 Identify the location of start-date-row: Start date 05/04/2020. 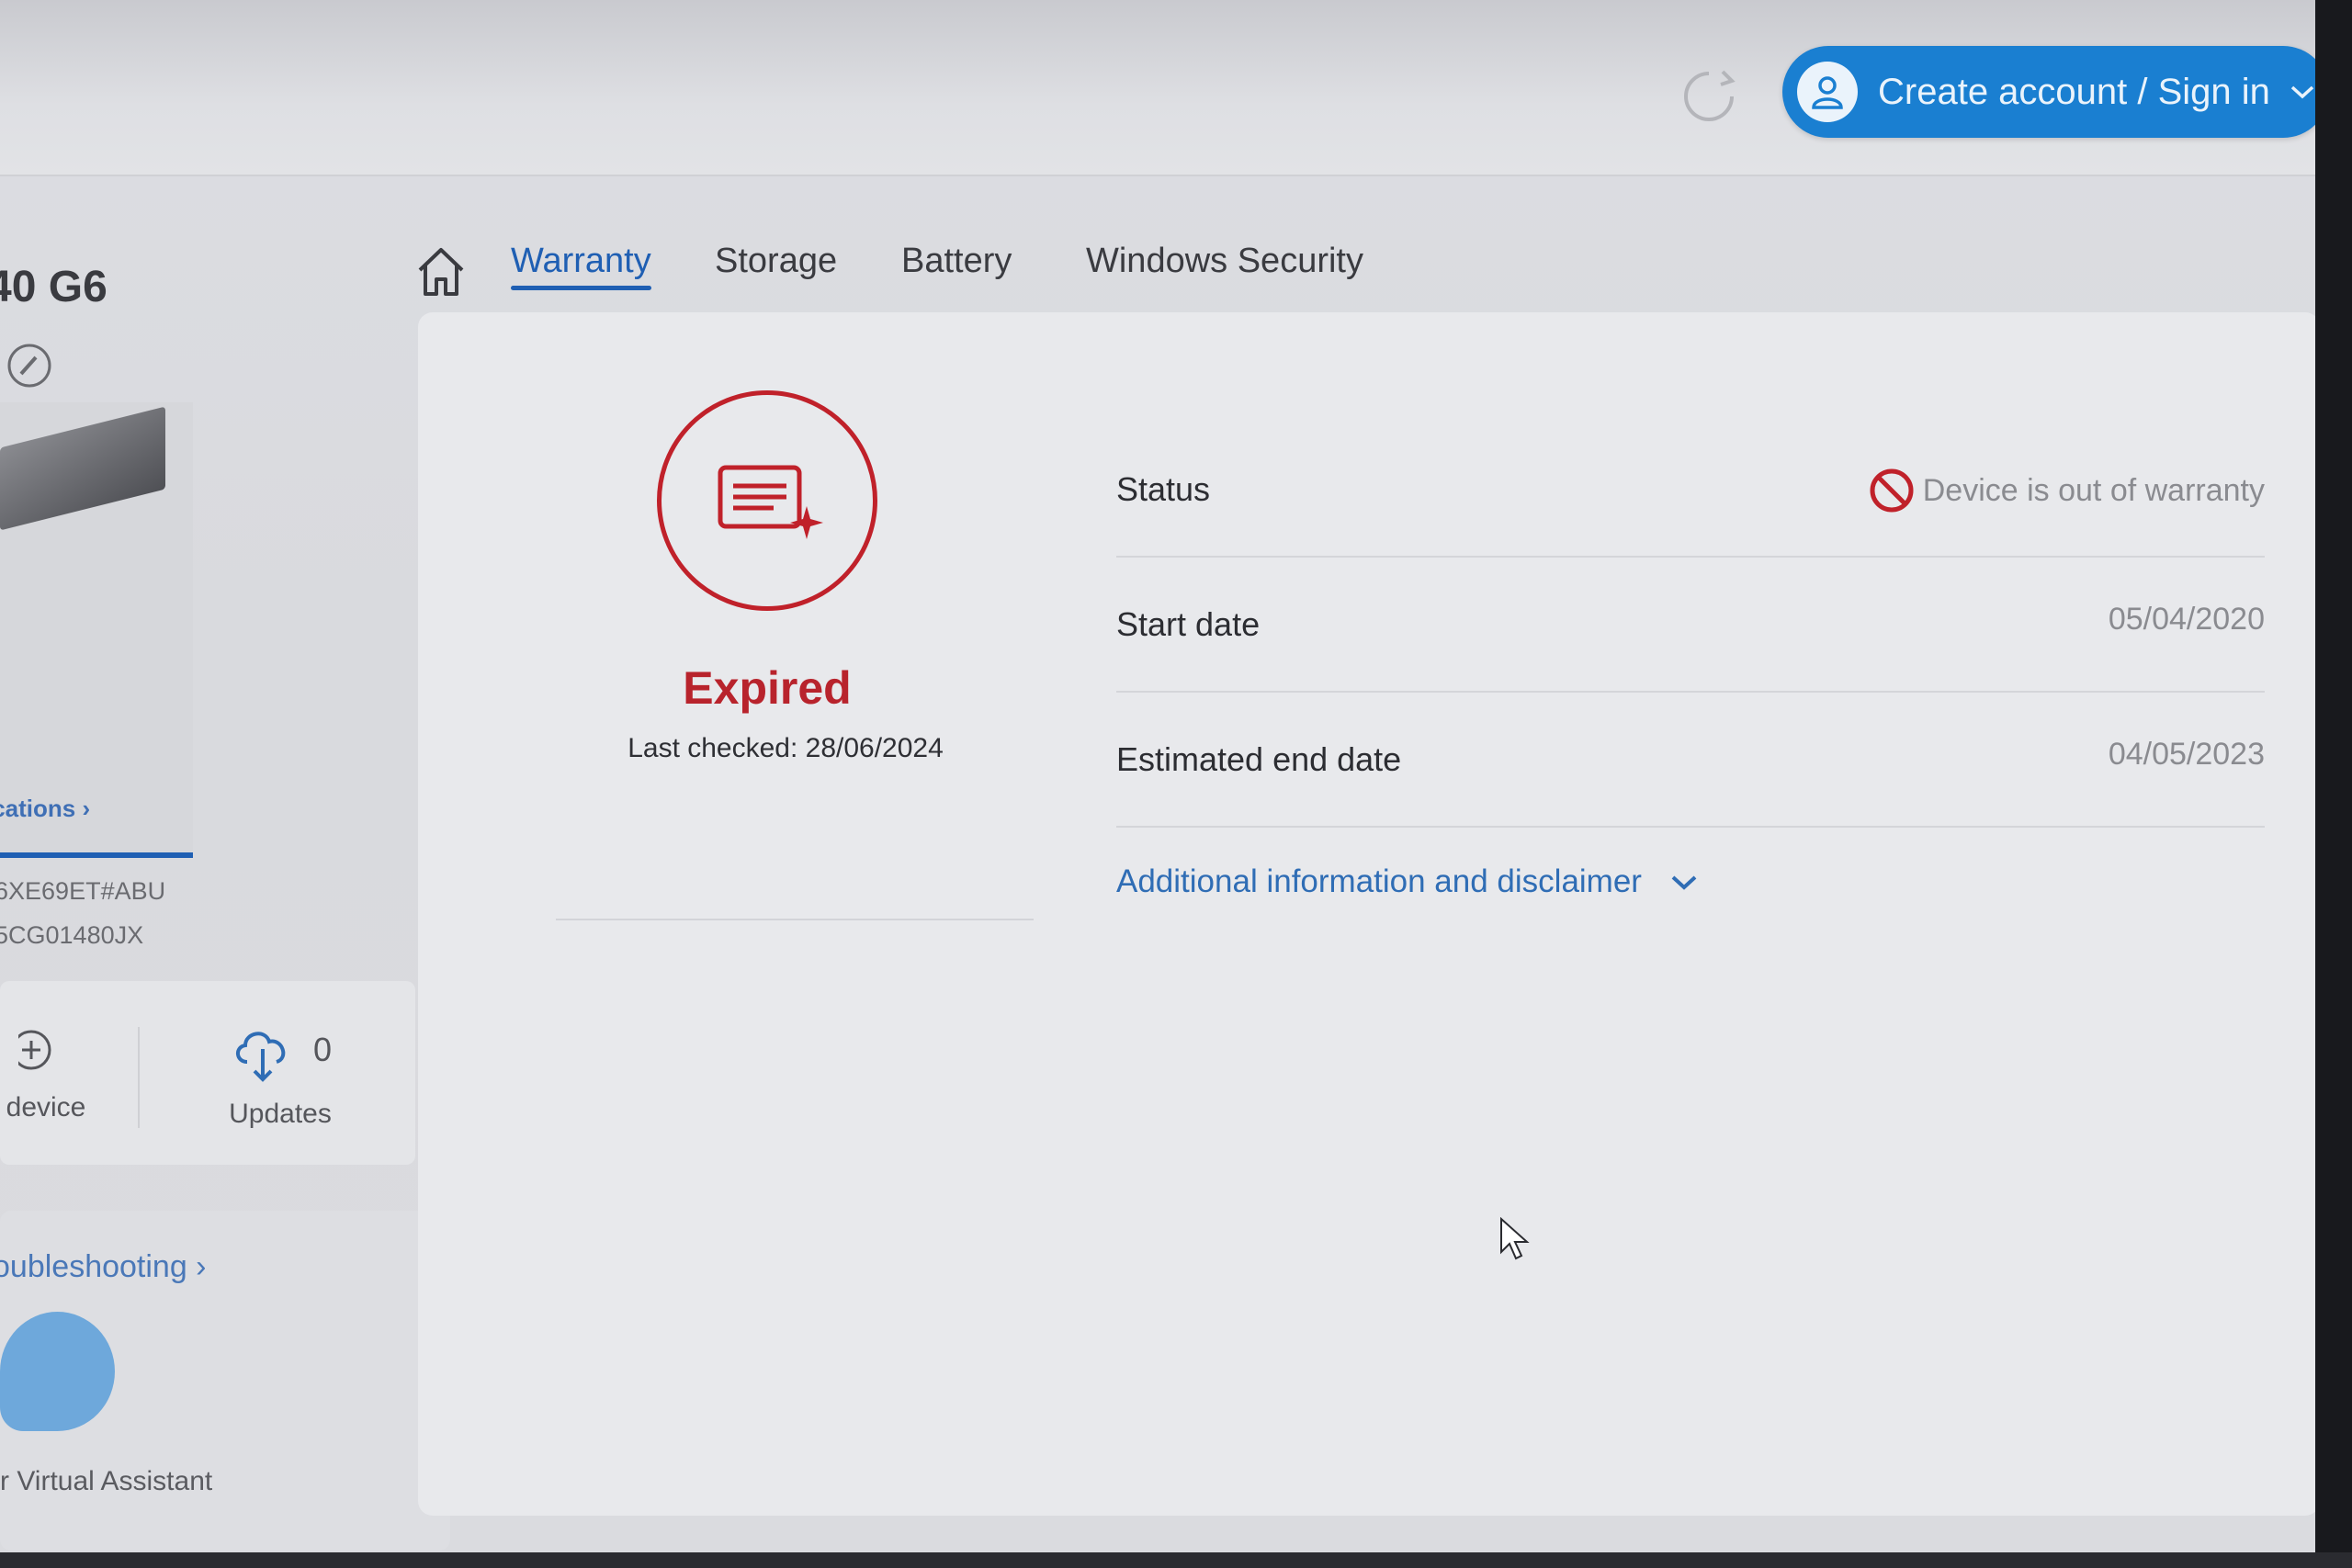
(1691, 626).